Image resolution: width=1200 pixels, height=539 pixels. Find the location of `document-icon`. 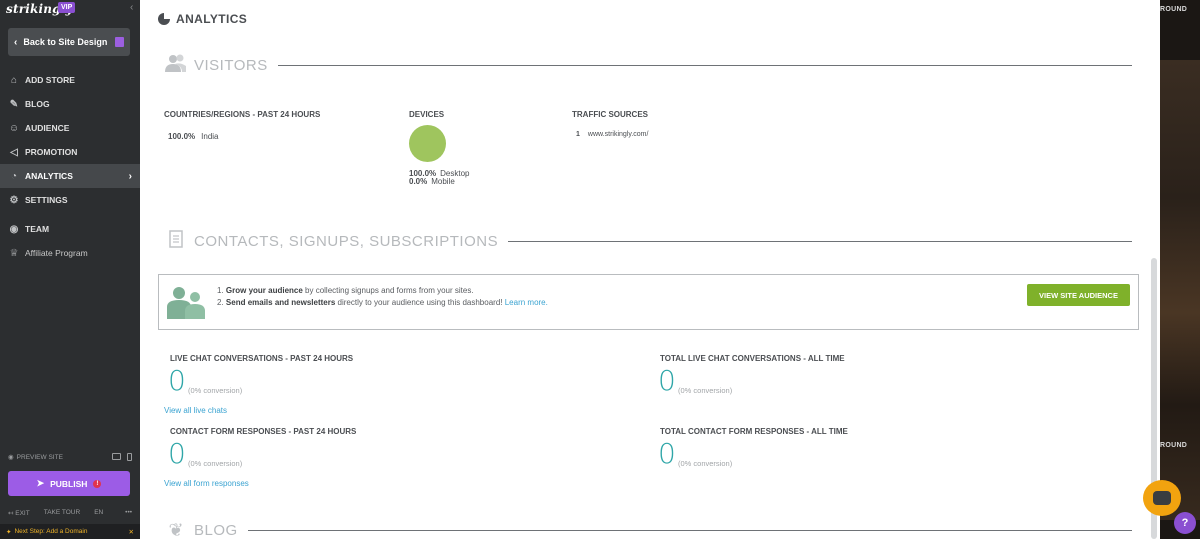

document-icon is located at coordinates (176, 241).